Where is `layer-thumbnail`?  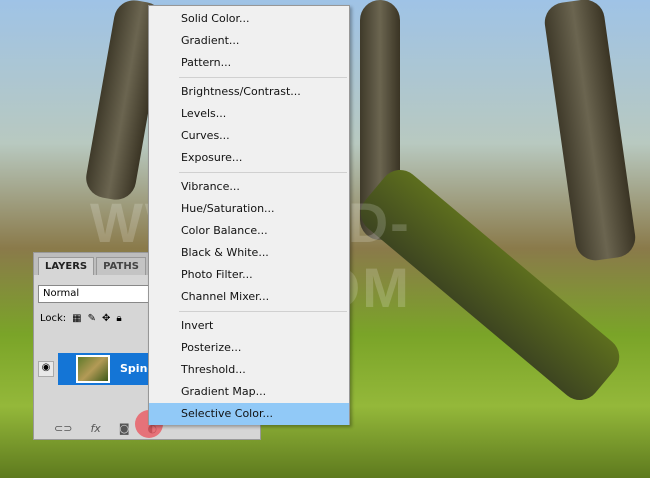
layer-thumbnail is located at coordinates (93, 369).